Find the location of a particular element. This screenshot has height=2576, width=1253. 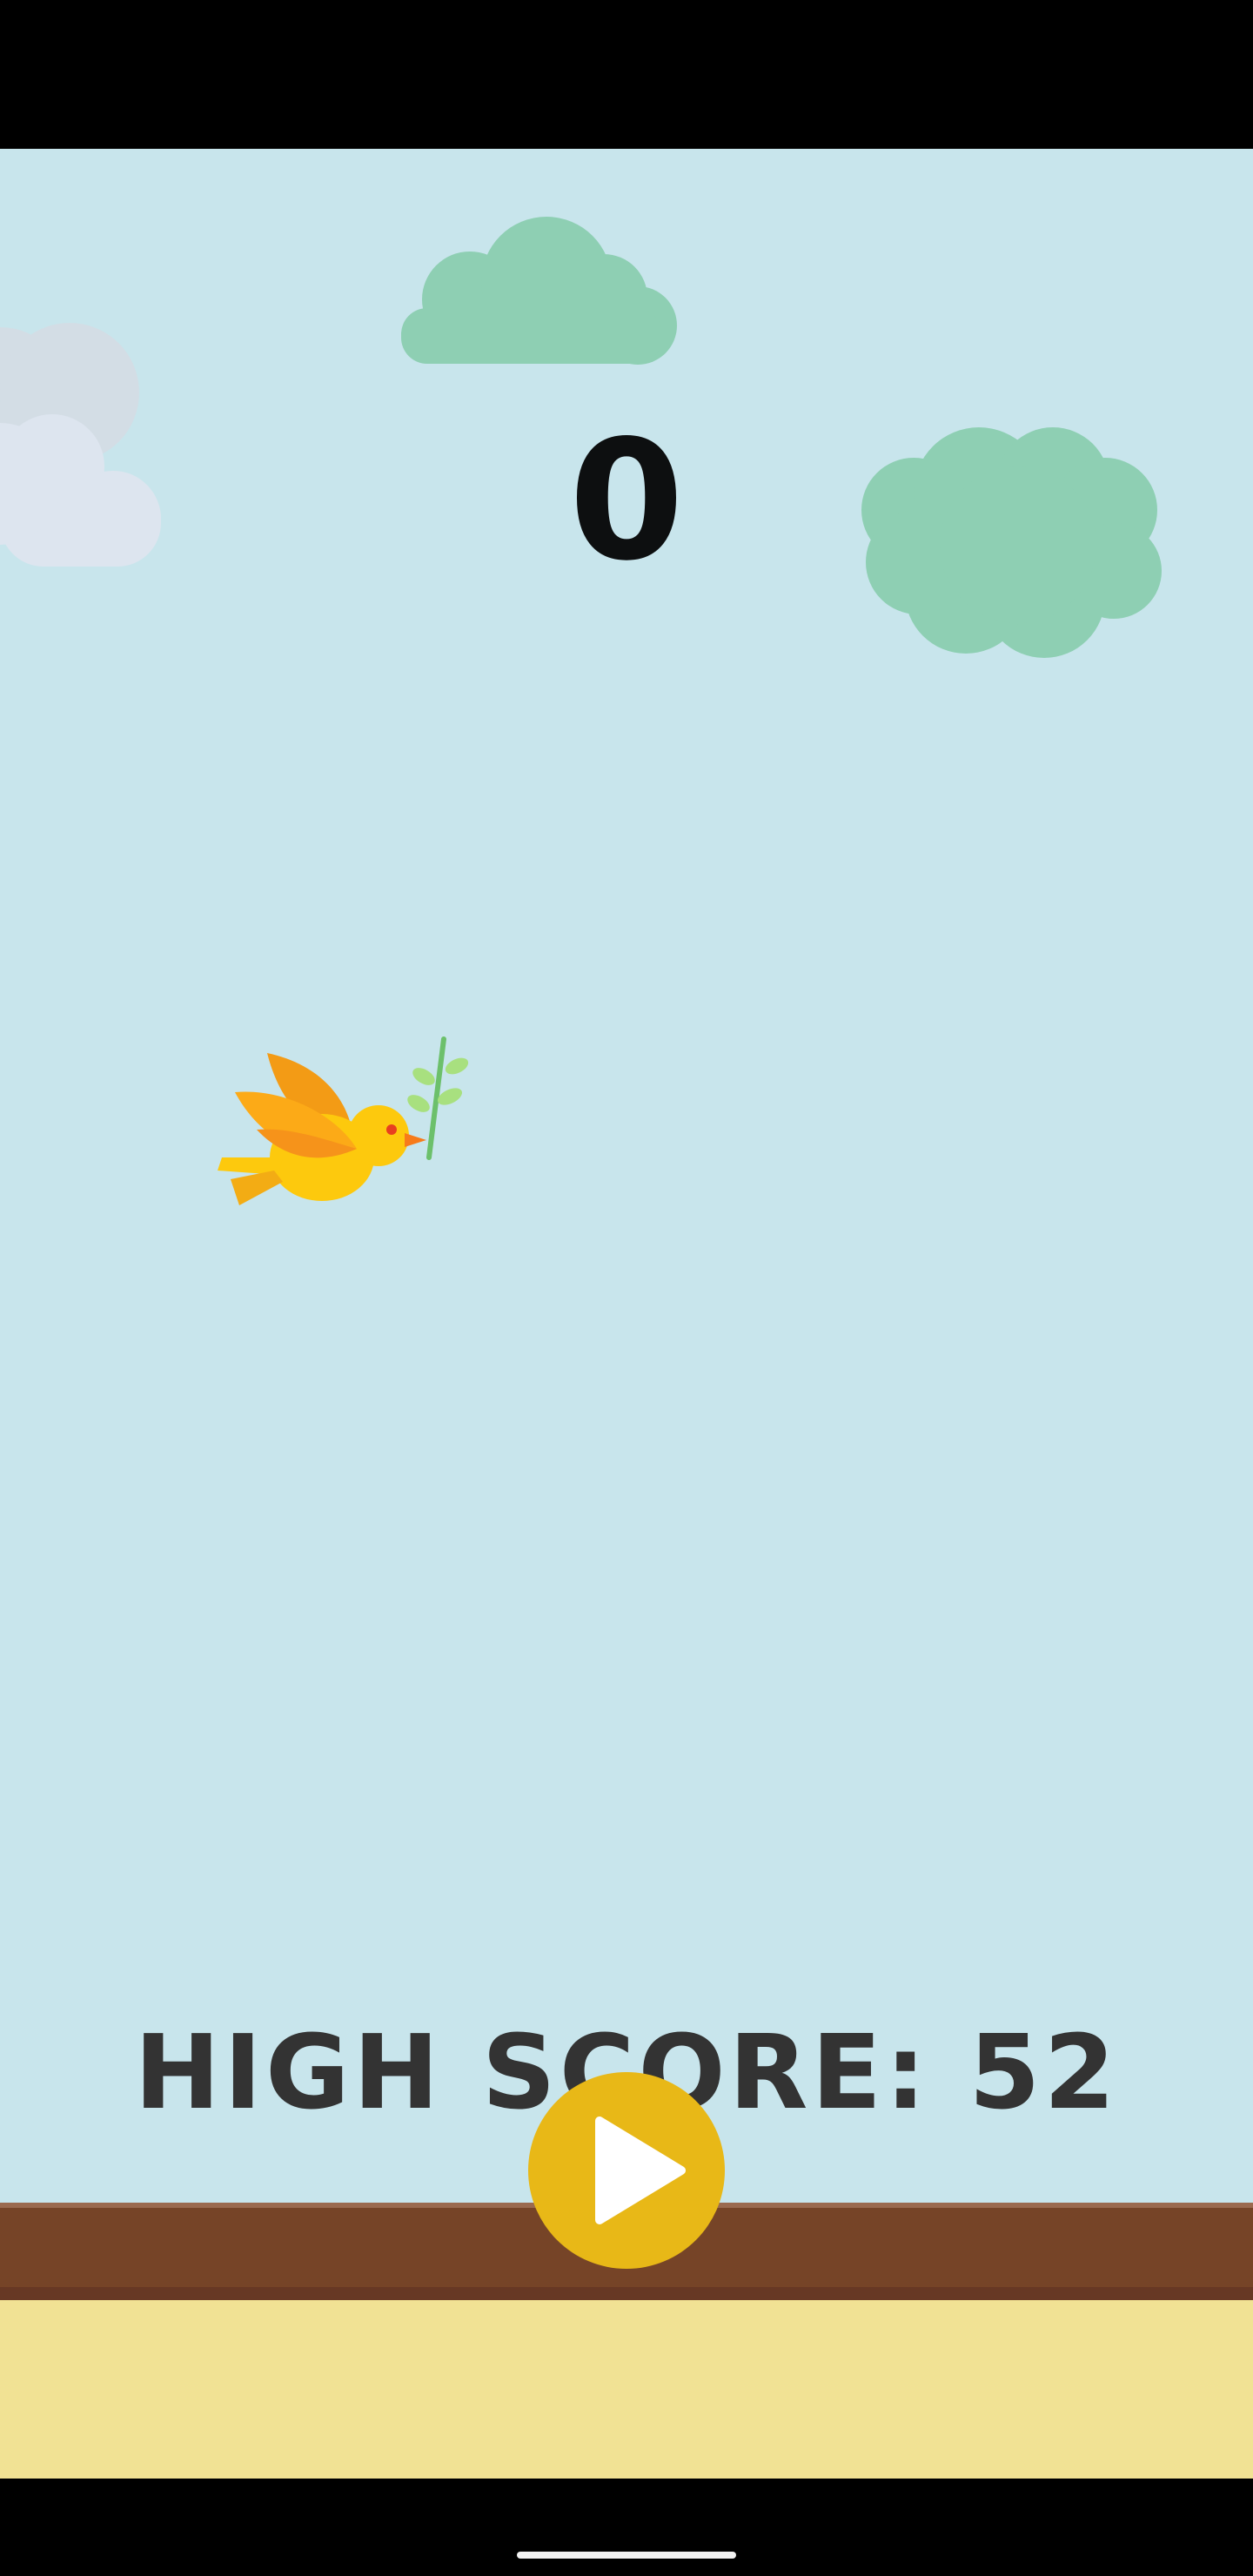

ground-dirt-shadow is located at coordinates (626, 2293).